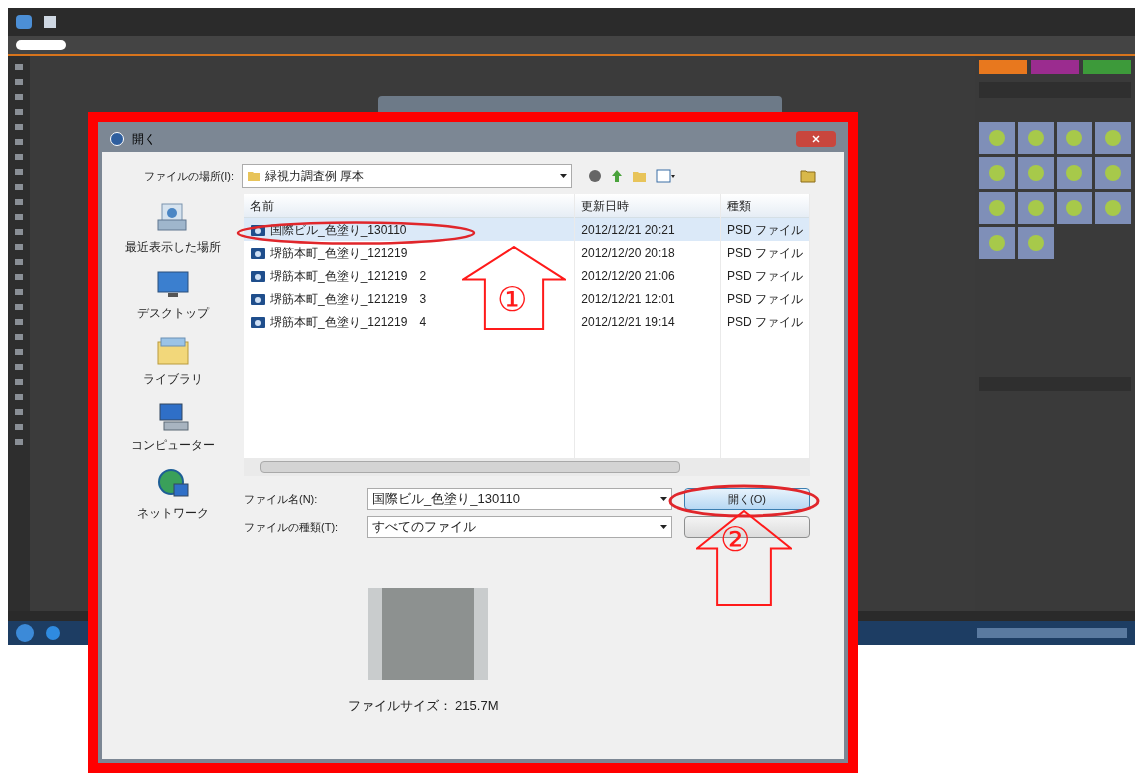 The width and height of the screenshot is (1135, 773). I want to click on file-row-text: 2012/12/20 20:18, so click(628, 252).